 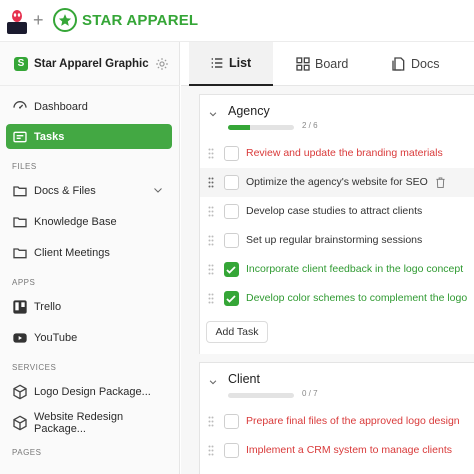 I want to click on task-row: Implement a CRM system to manage clients, so click(x=337, y=450).